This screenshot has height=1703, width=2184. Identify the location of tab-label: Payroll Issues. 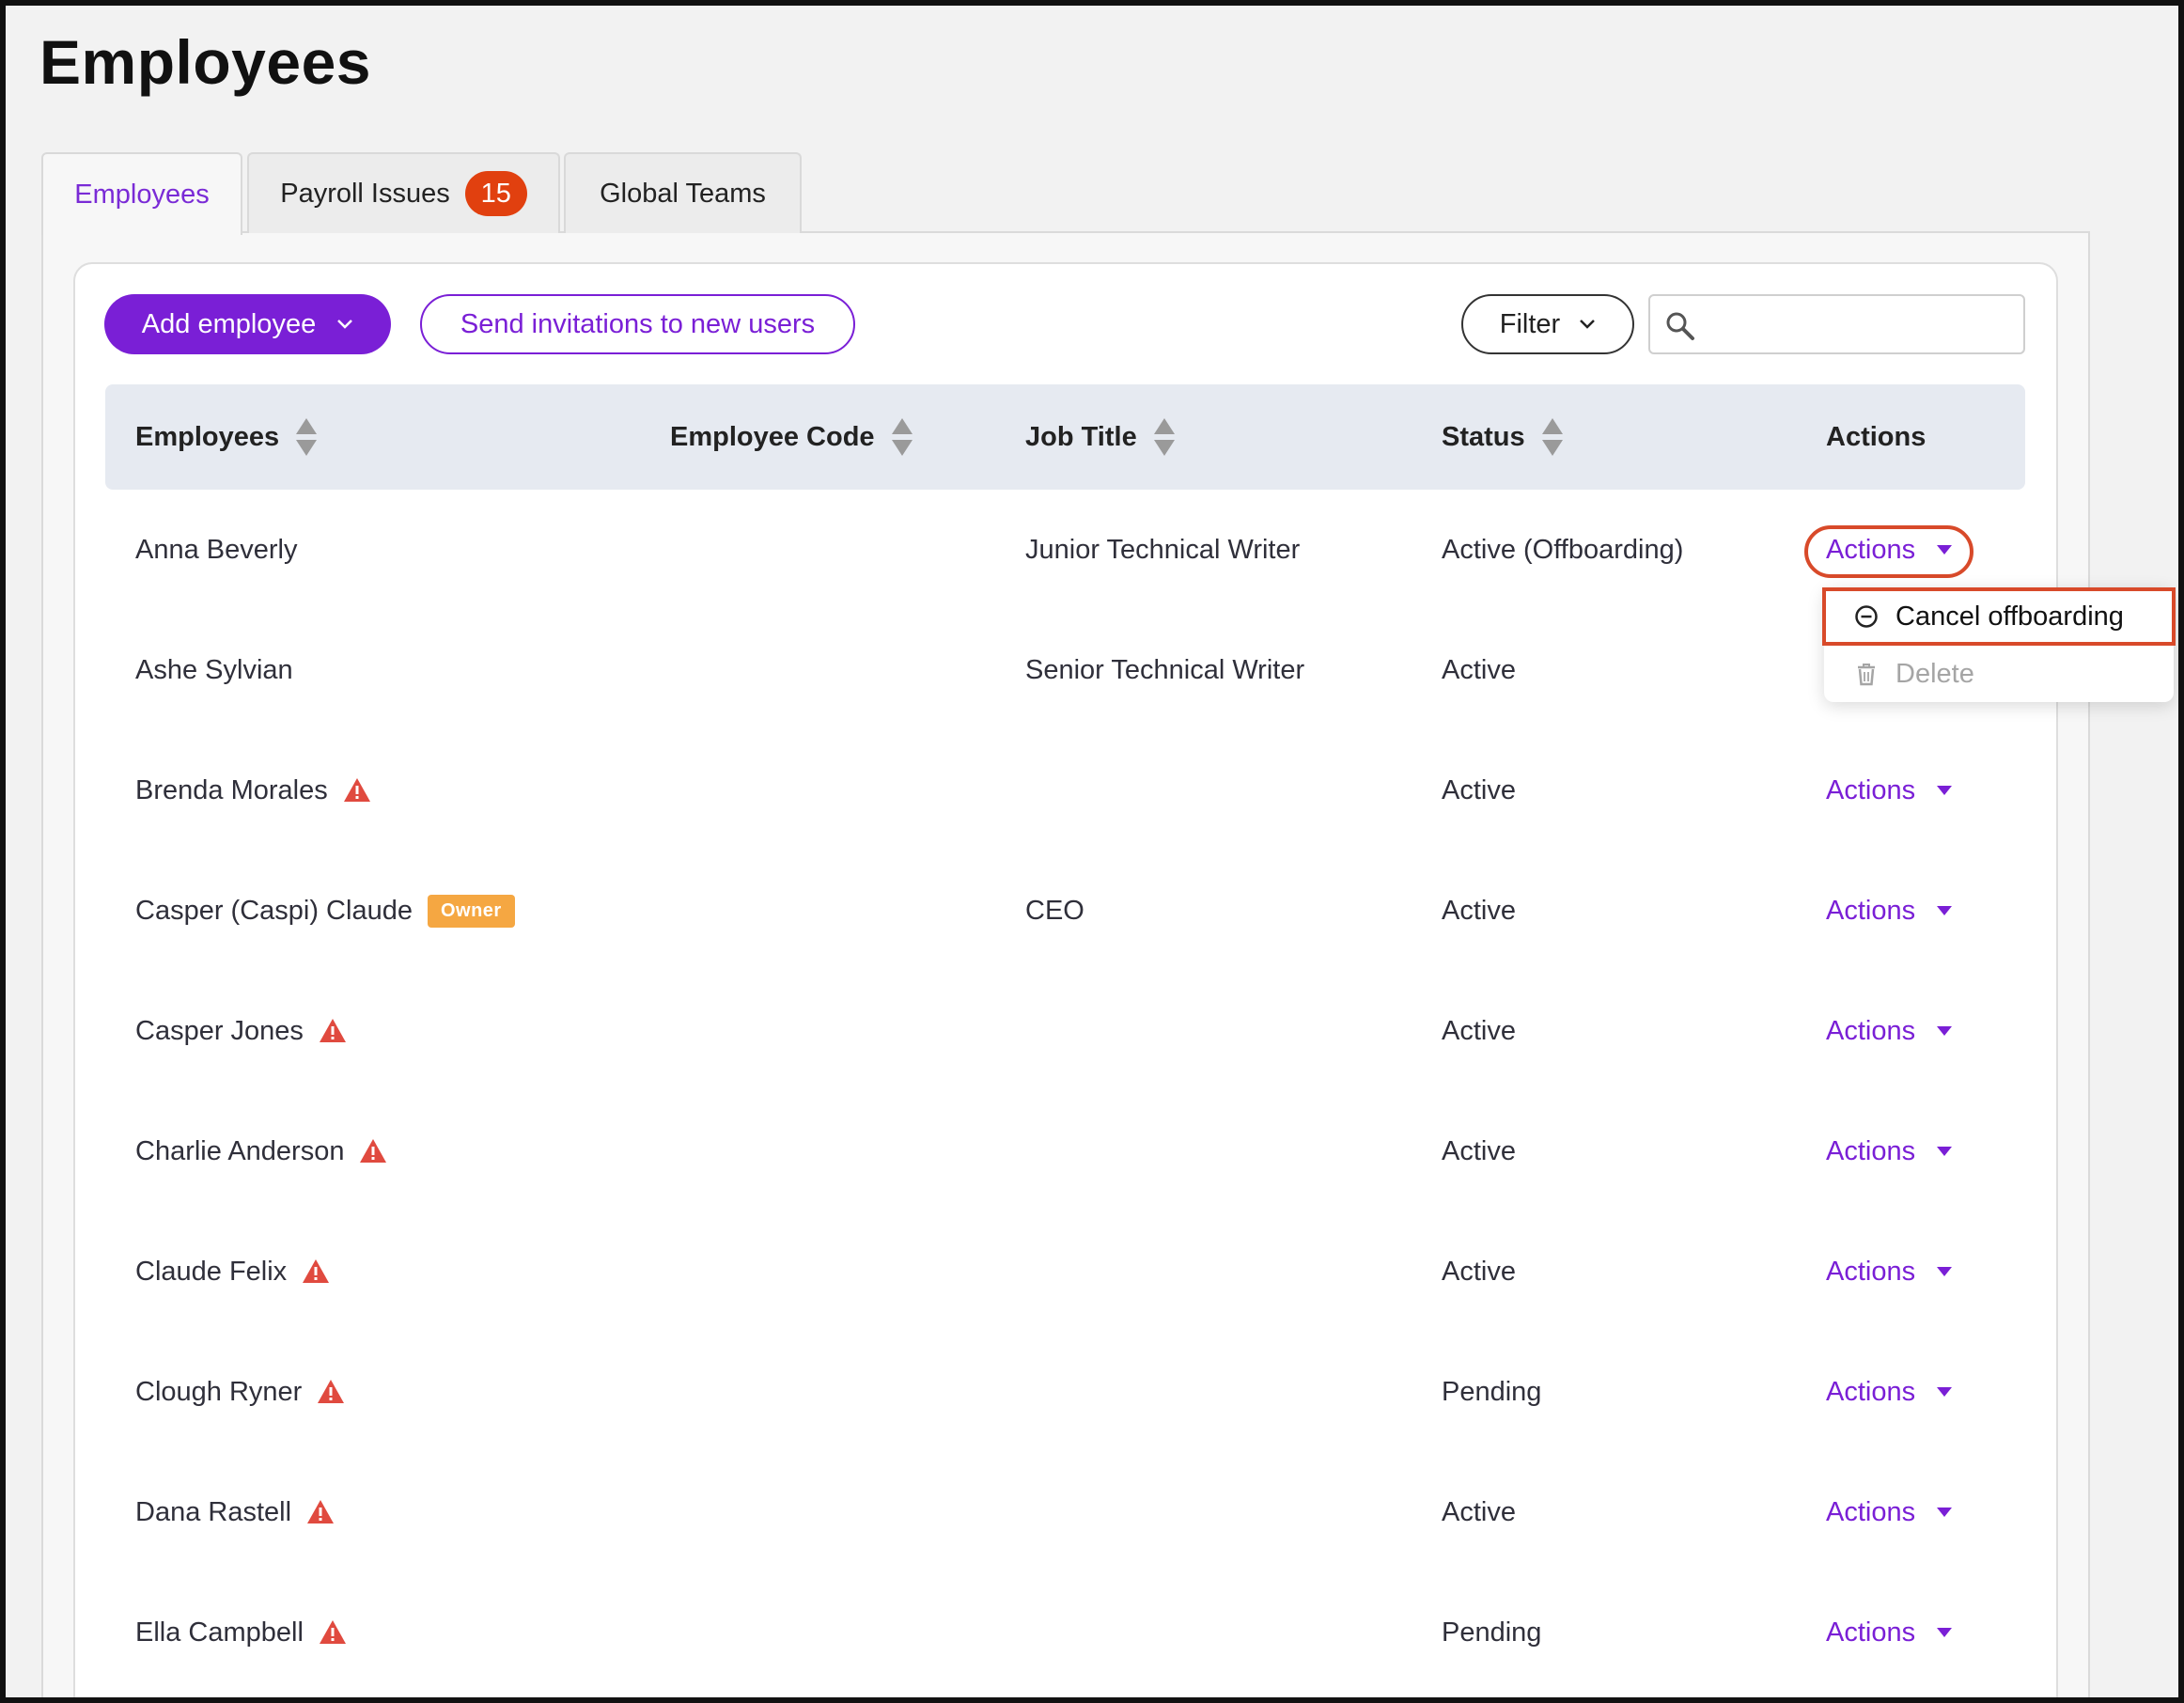
(365, 194).